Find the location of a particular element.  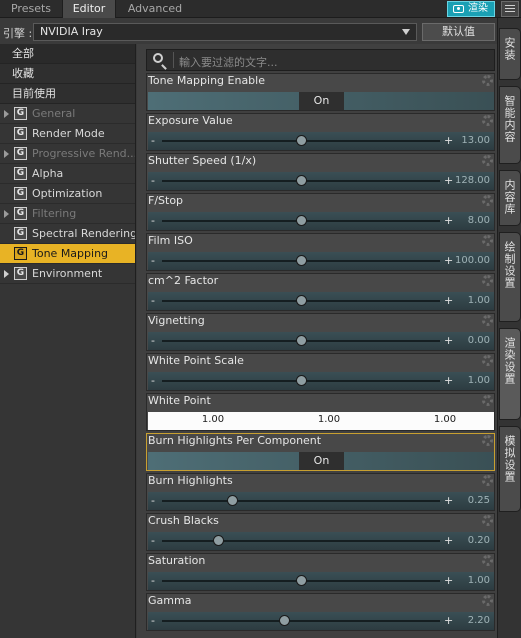

nav-item: G Render Mode is located at coordinates (67, 134).